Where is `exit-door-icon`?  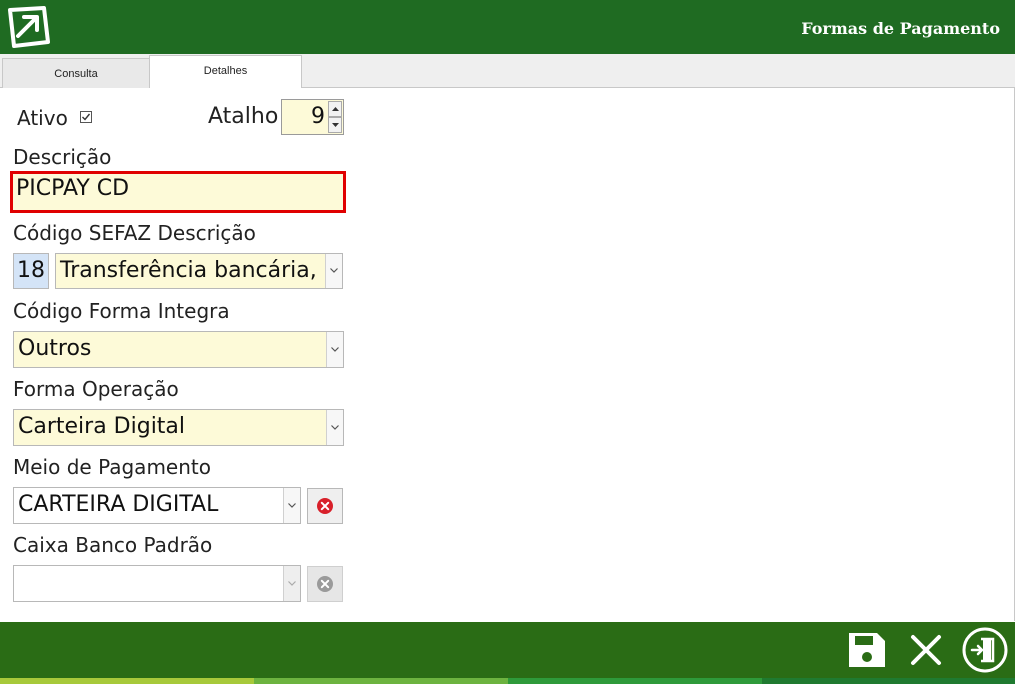 exit-door-icon is located at coordinates (985, 650).